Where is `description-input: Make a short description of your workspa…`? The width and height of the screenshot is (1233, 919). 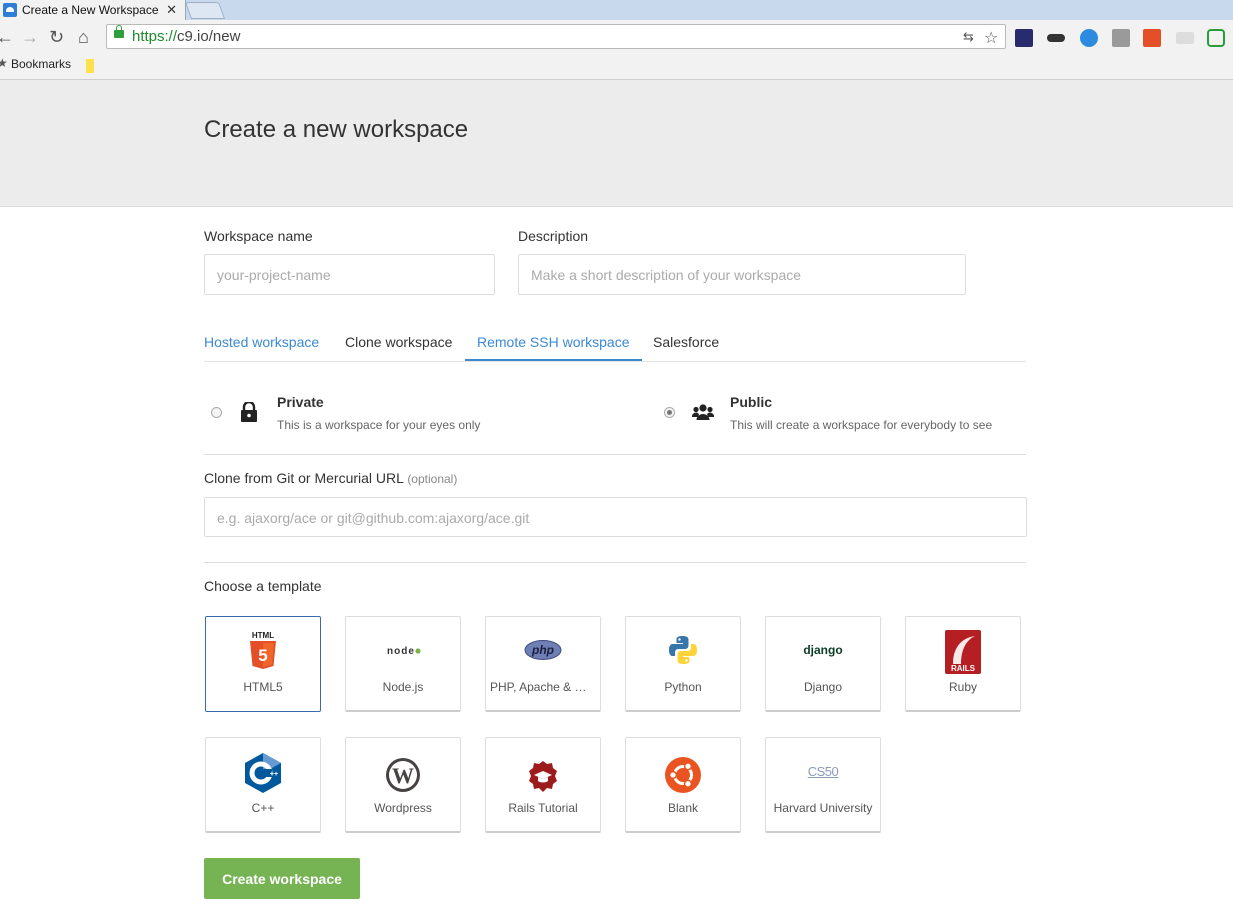 description-input: Make a short description of your workspa… is located at coordinates (742, 274).